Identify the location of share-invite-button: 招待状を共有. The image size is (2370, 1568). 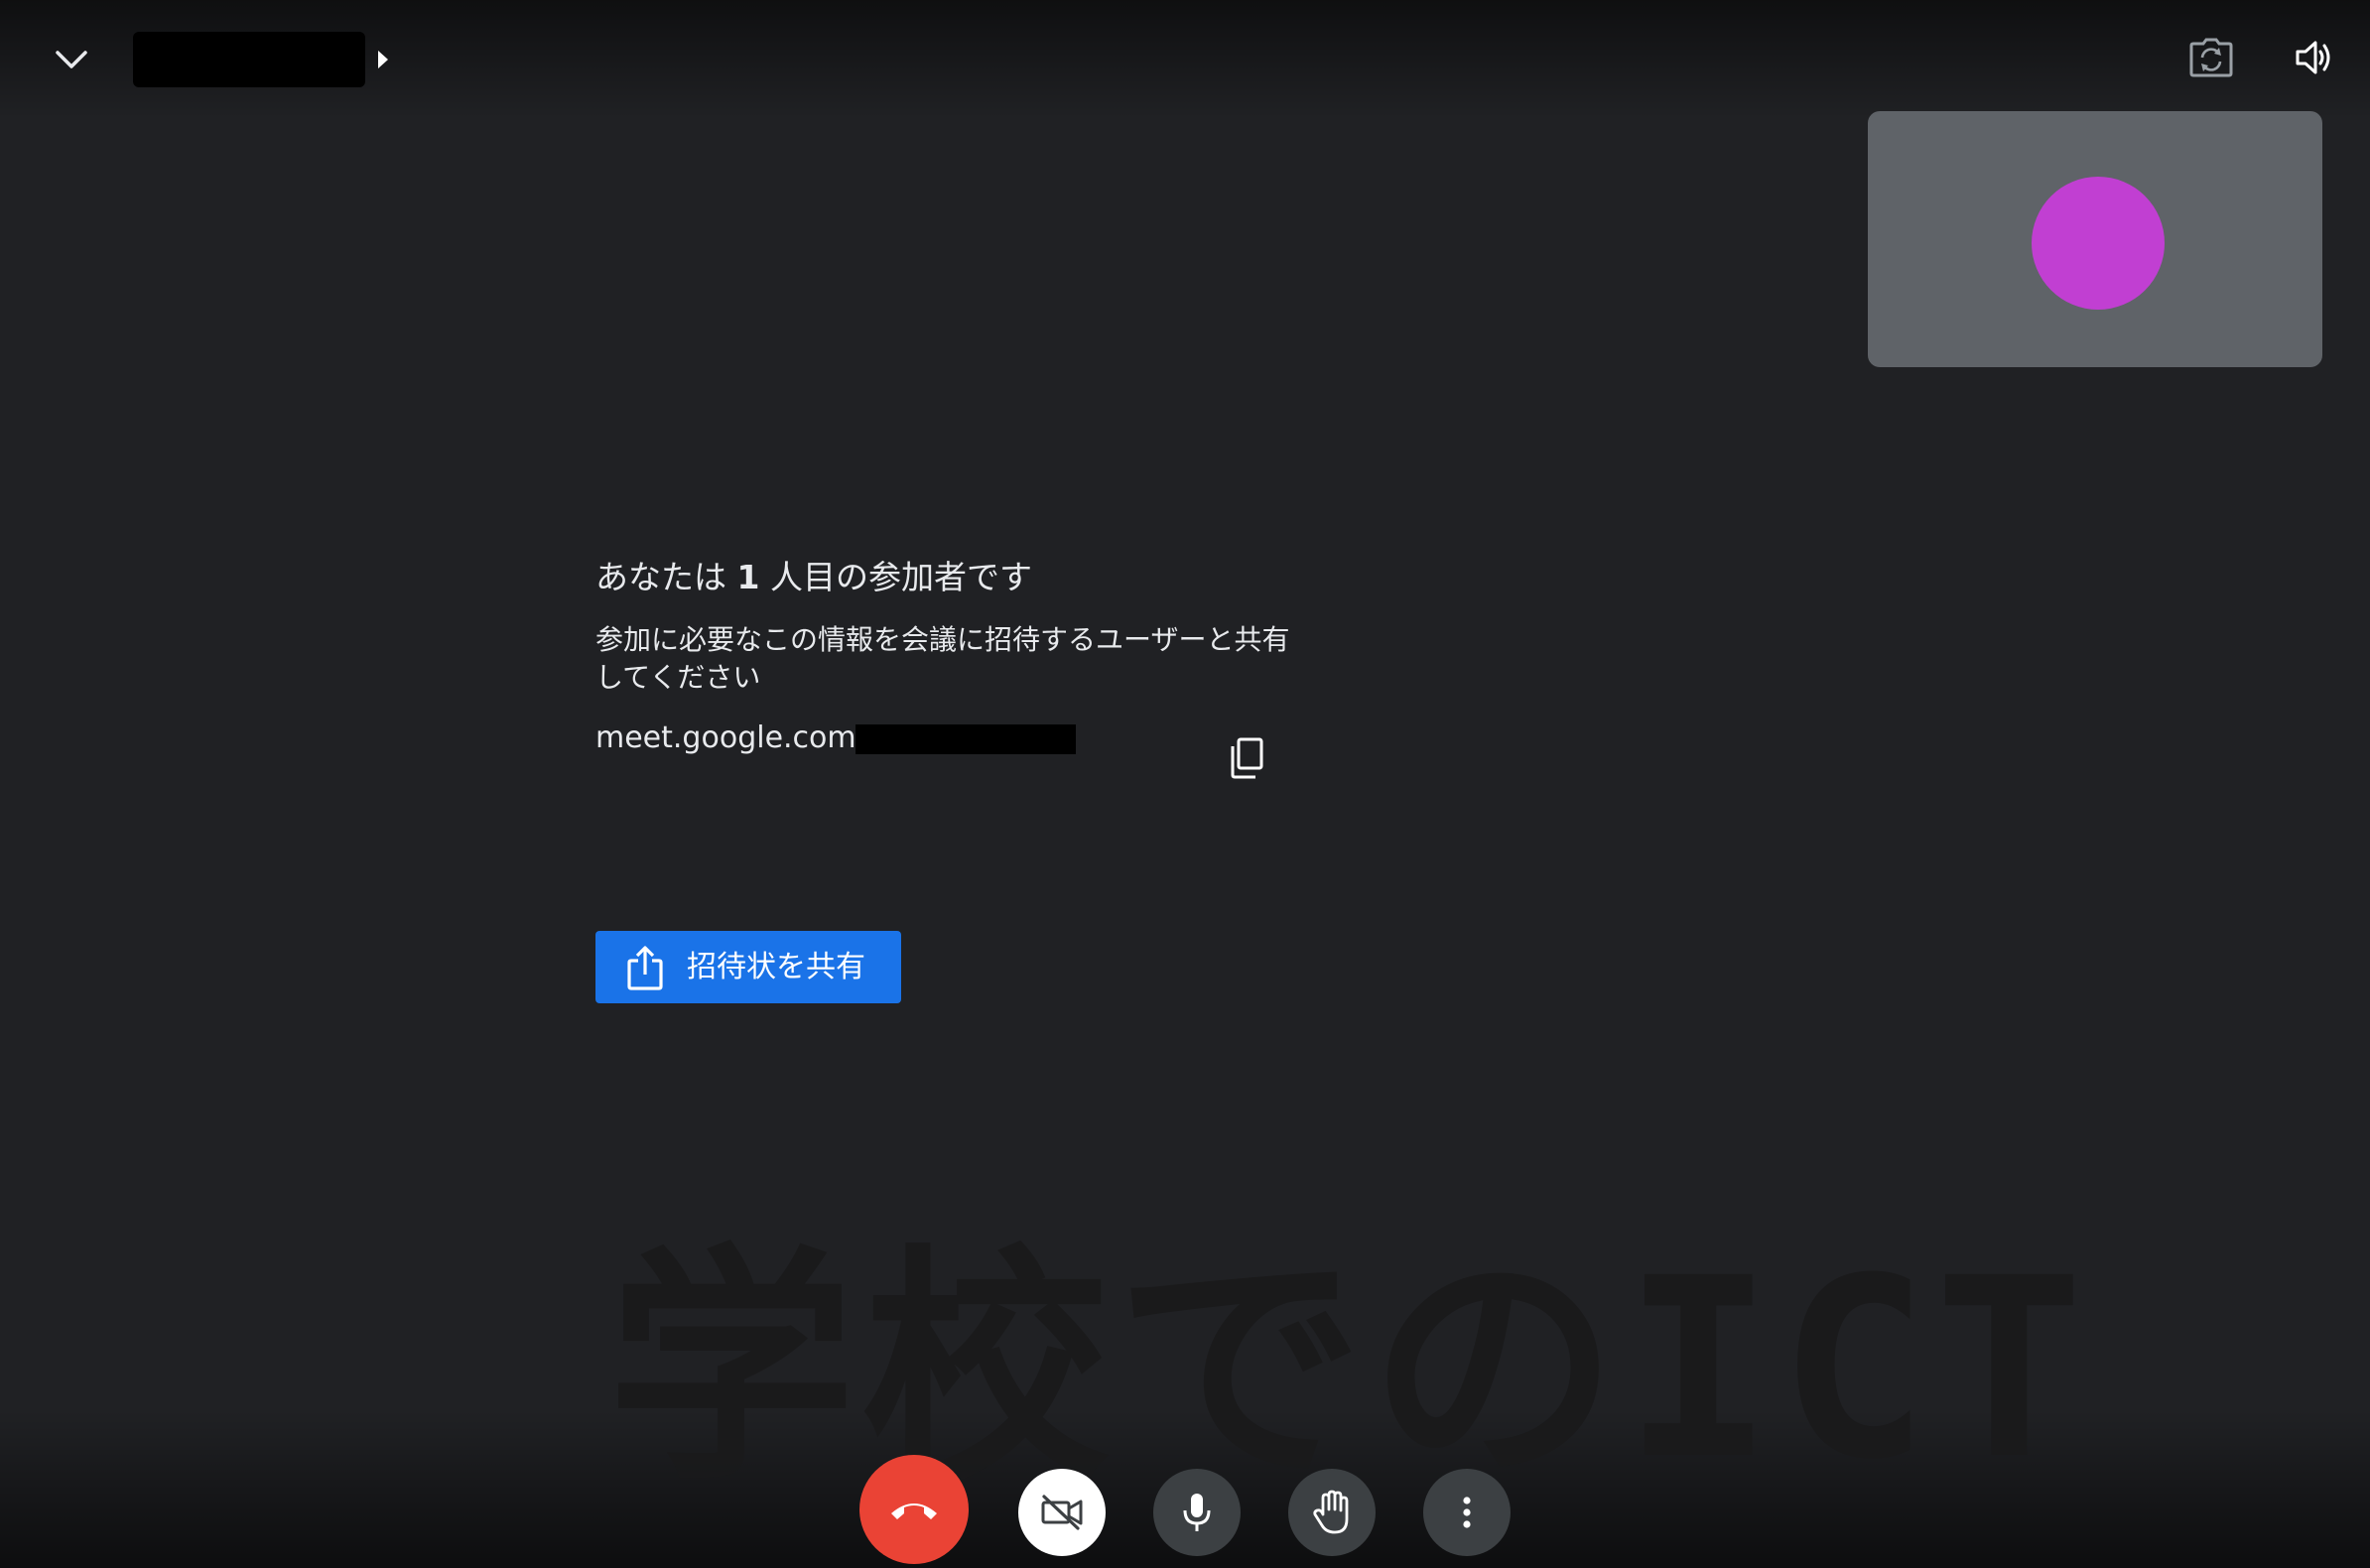
(748, 967).